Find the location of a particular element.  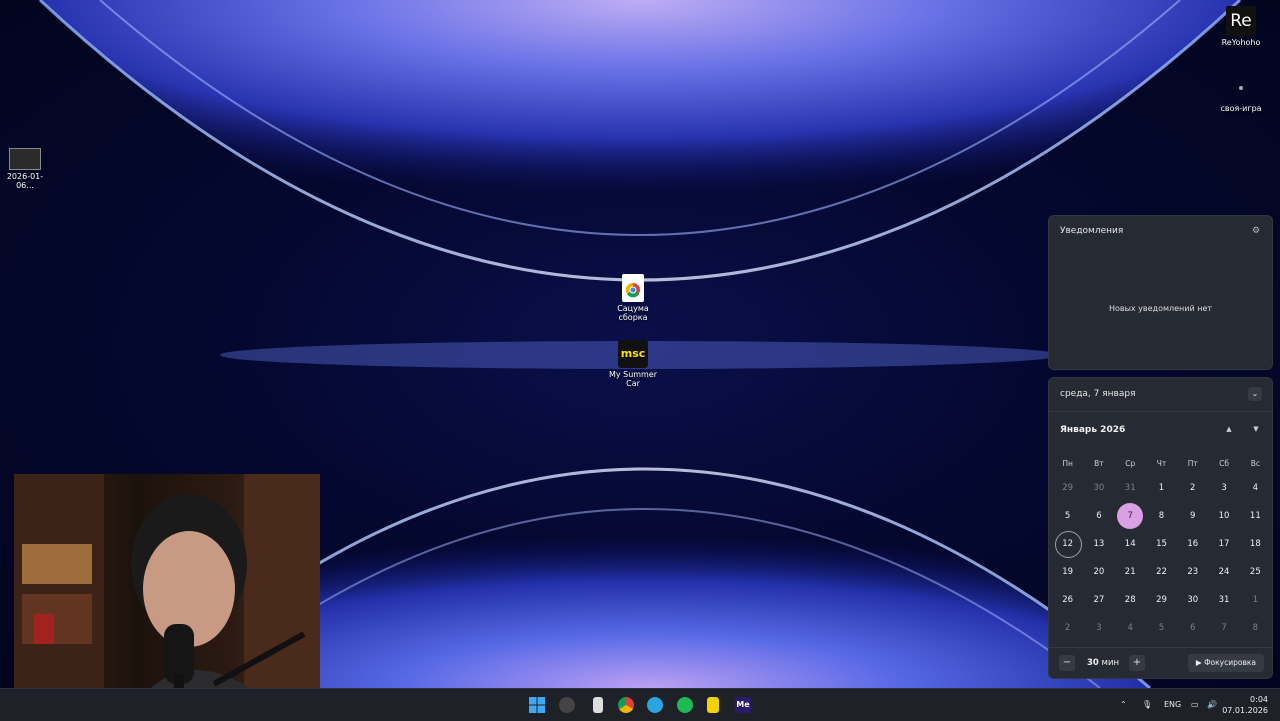

telegram-icon is located at coordinates (655, 705).